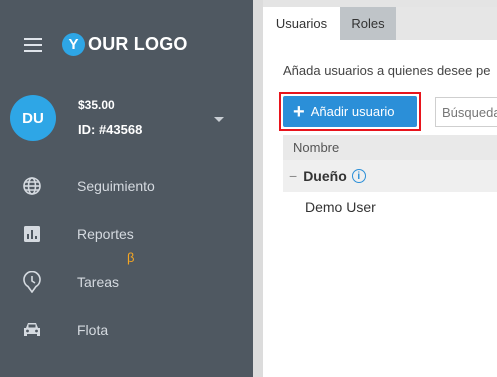 The image size is (497, 377). Describe the element at coordinates (110, 129) in the screenshot. I see `account-id: ID: #43568` at that location.